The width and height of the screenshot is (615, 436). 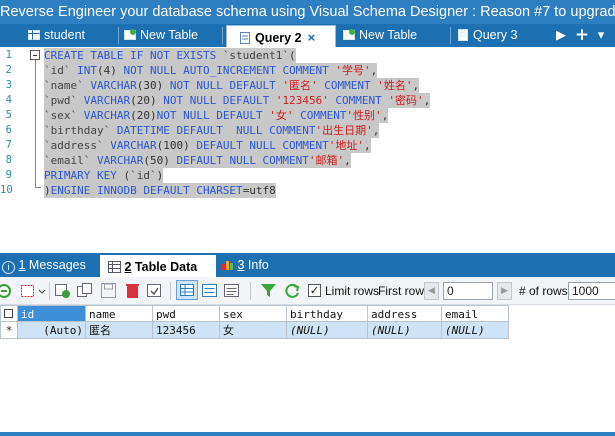 I want to click on tab-new-table-1: New Table, so click(x=161, y=35).